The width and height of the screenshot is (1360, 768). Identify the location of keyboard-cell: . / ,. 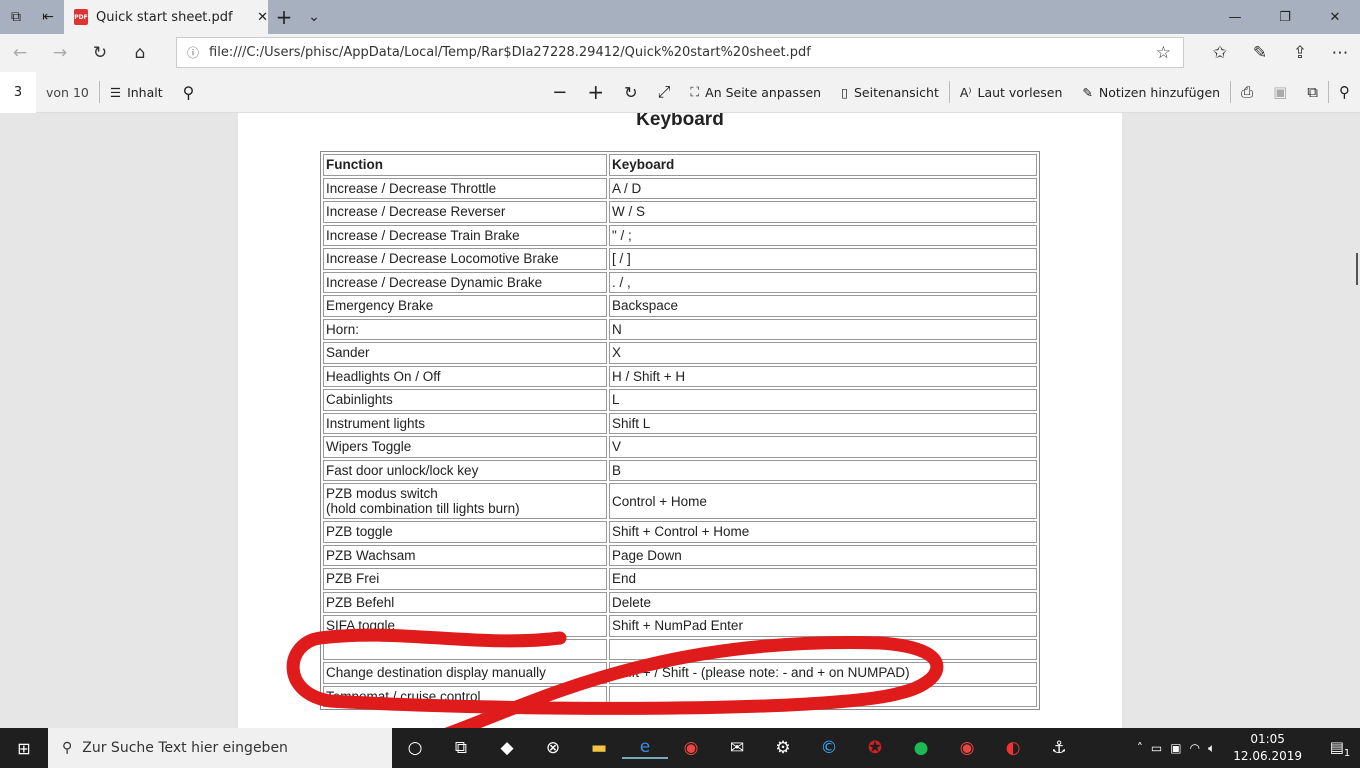
(823, 282).